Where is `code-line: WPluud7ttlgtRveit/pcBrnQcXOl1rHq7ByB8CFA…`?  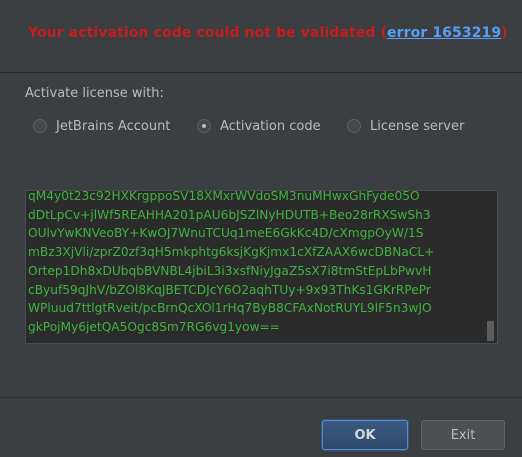
code-line: WPluud7ttlgtRveit/pcBrnQcXOl1rHq7ByB8CFA… is located at coordinates (230, 308).